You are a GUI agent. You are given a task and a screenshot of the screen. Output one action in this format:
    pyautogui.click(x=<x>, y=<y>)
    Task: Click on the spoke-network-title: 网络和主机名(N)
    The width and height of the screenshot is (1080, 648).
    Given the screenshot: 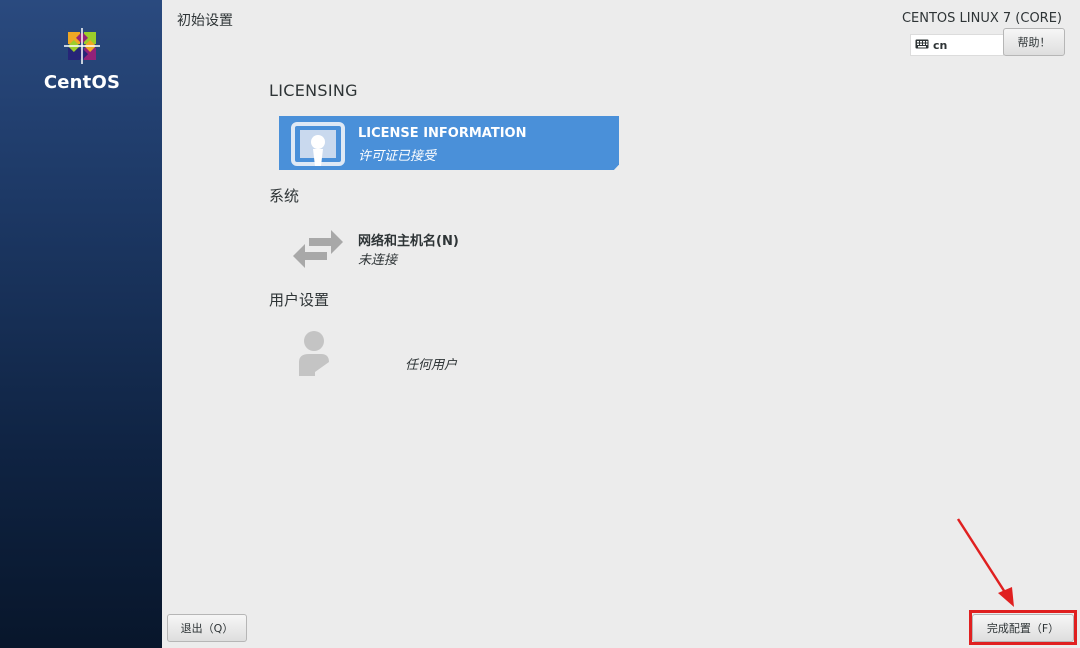 What is the action you would take?
    pyautogui.click(x=408, y=241)
    